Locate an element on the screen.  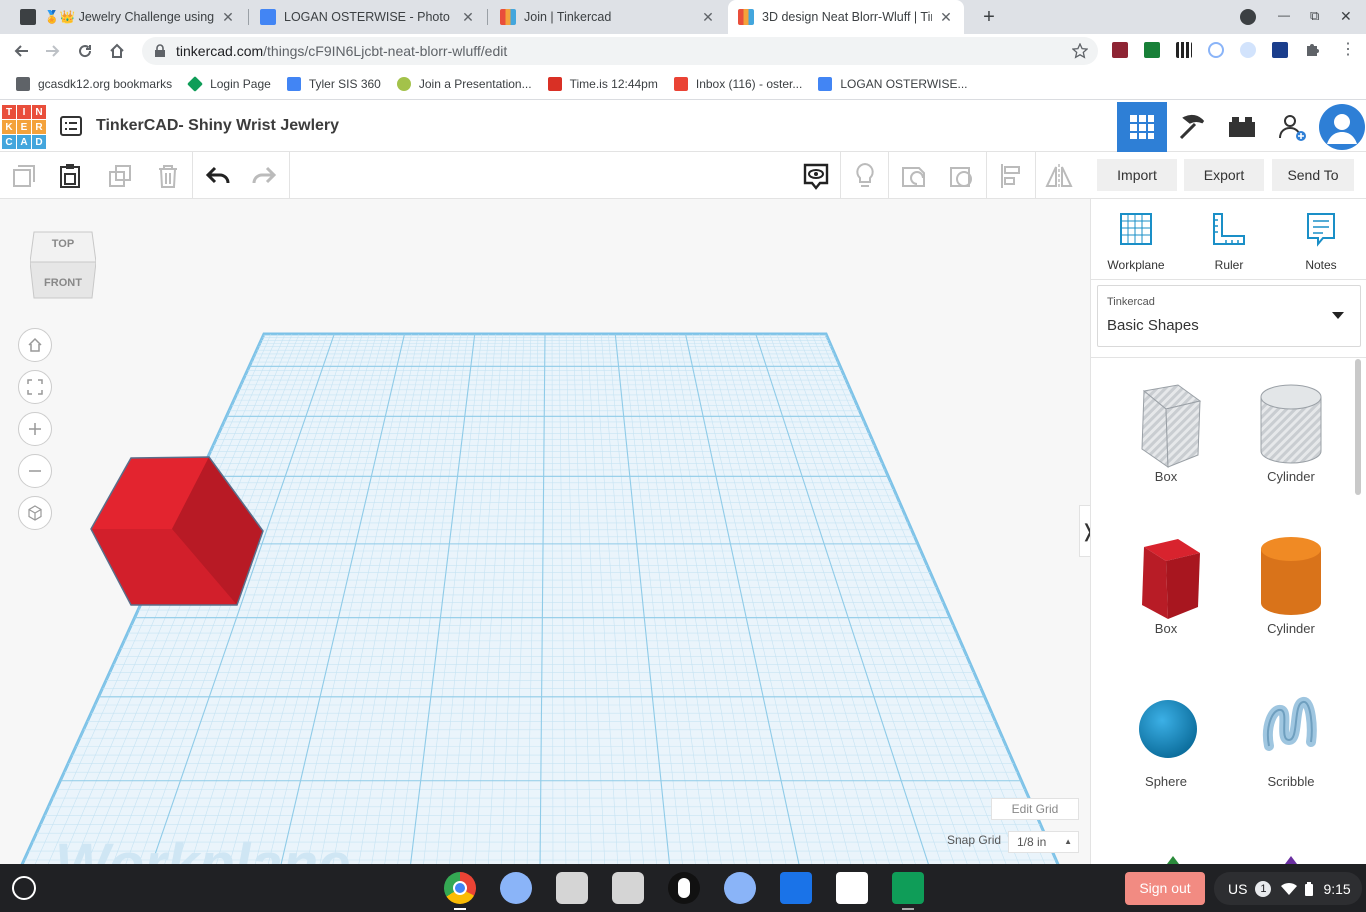
sheets-extension-icon is located at coordinates (1152, 50).